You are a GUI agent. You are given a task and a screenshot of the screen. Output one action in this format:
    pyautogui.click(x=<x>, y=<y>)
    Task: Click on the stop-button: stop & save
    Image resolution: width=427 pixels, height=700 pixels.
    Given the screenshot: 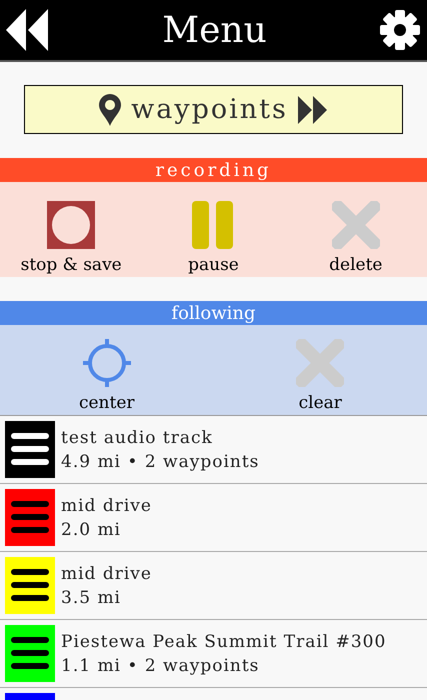 What is the action you would take?
    pyautogui.click(x=71, y=229)
    